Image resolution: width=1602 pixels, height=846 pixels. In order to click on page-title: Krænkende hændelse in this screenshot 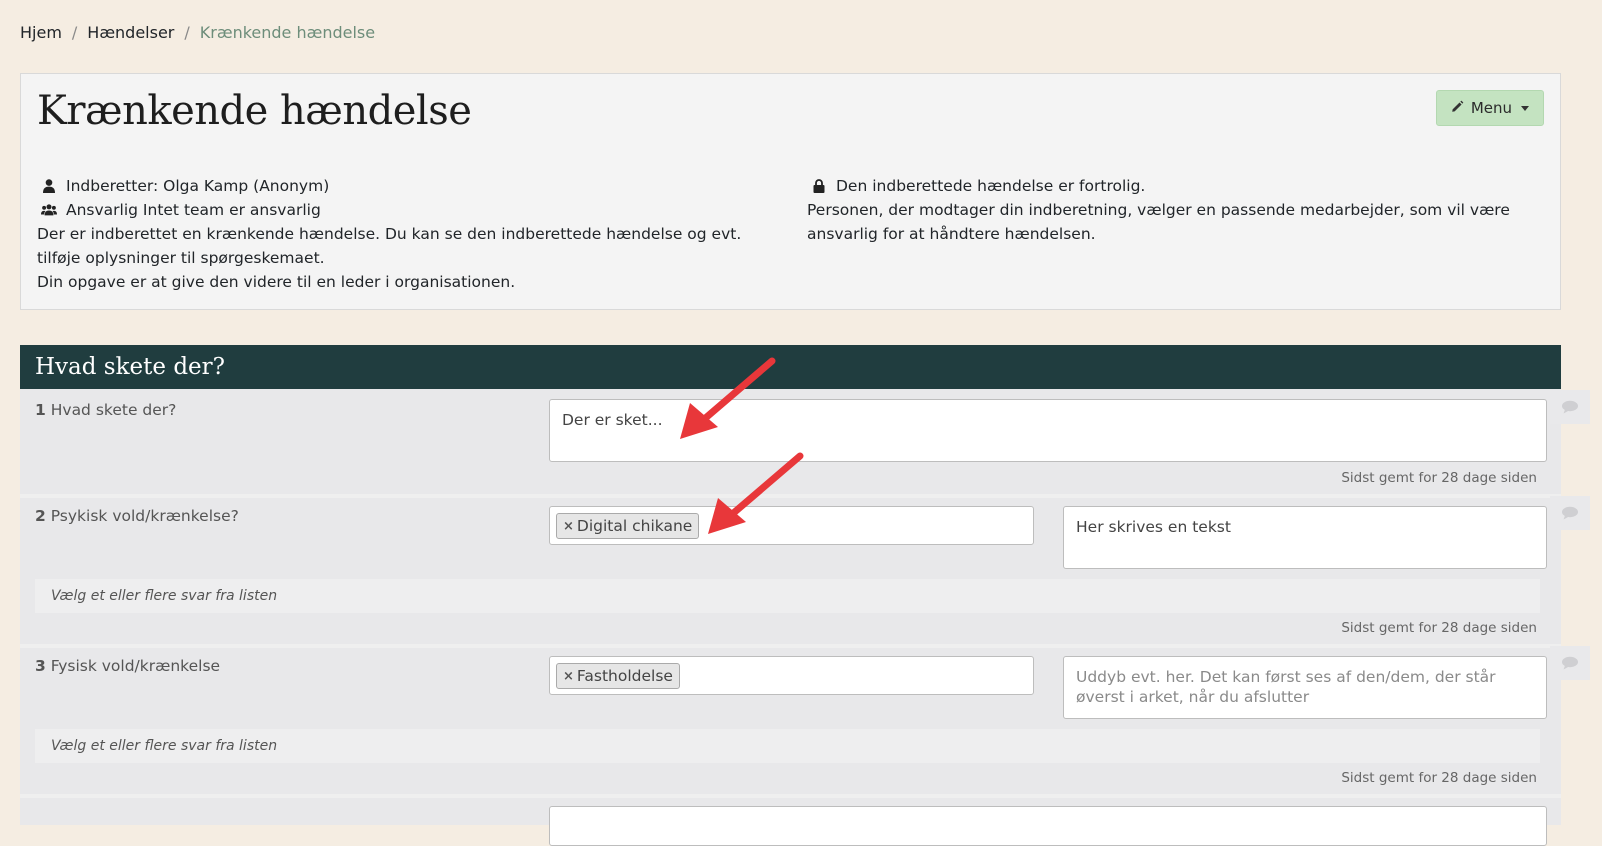, I will do `click(254, 111)`.